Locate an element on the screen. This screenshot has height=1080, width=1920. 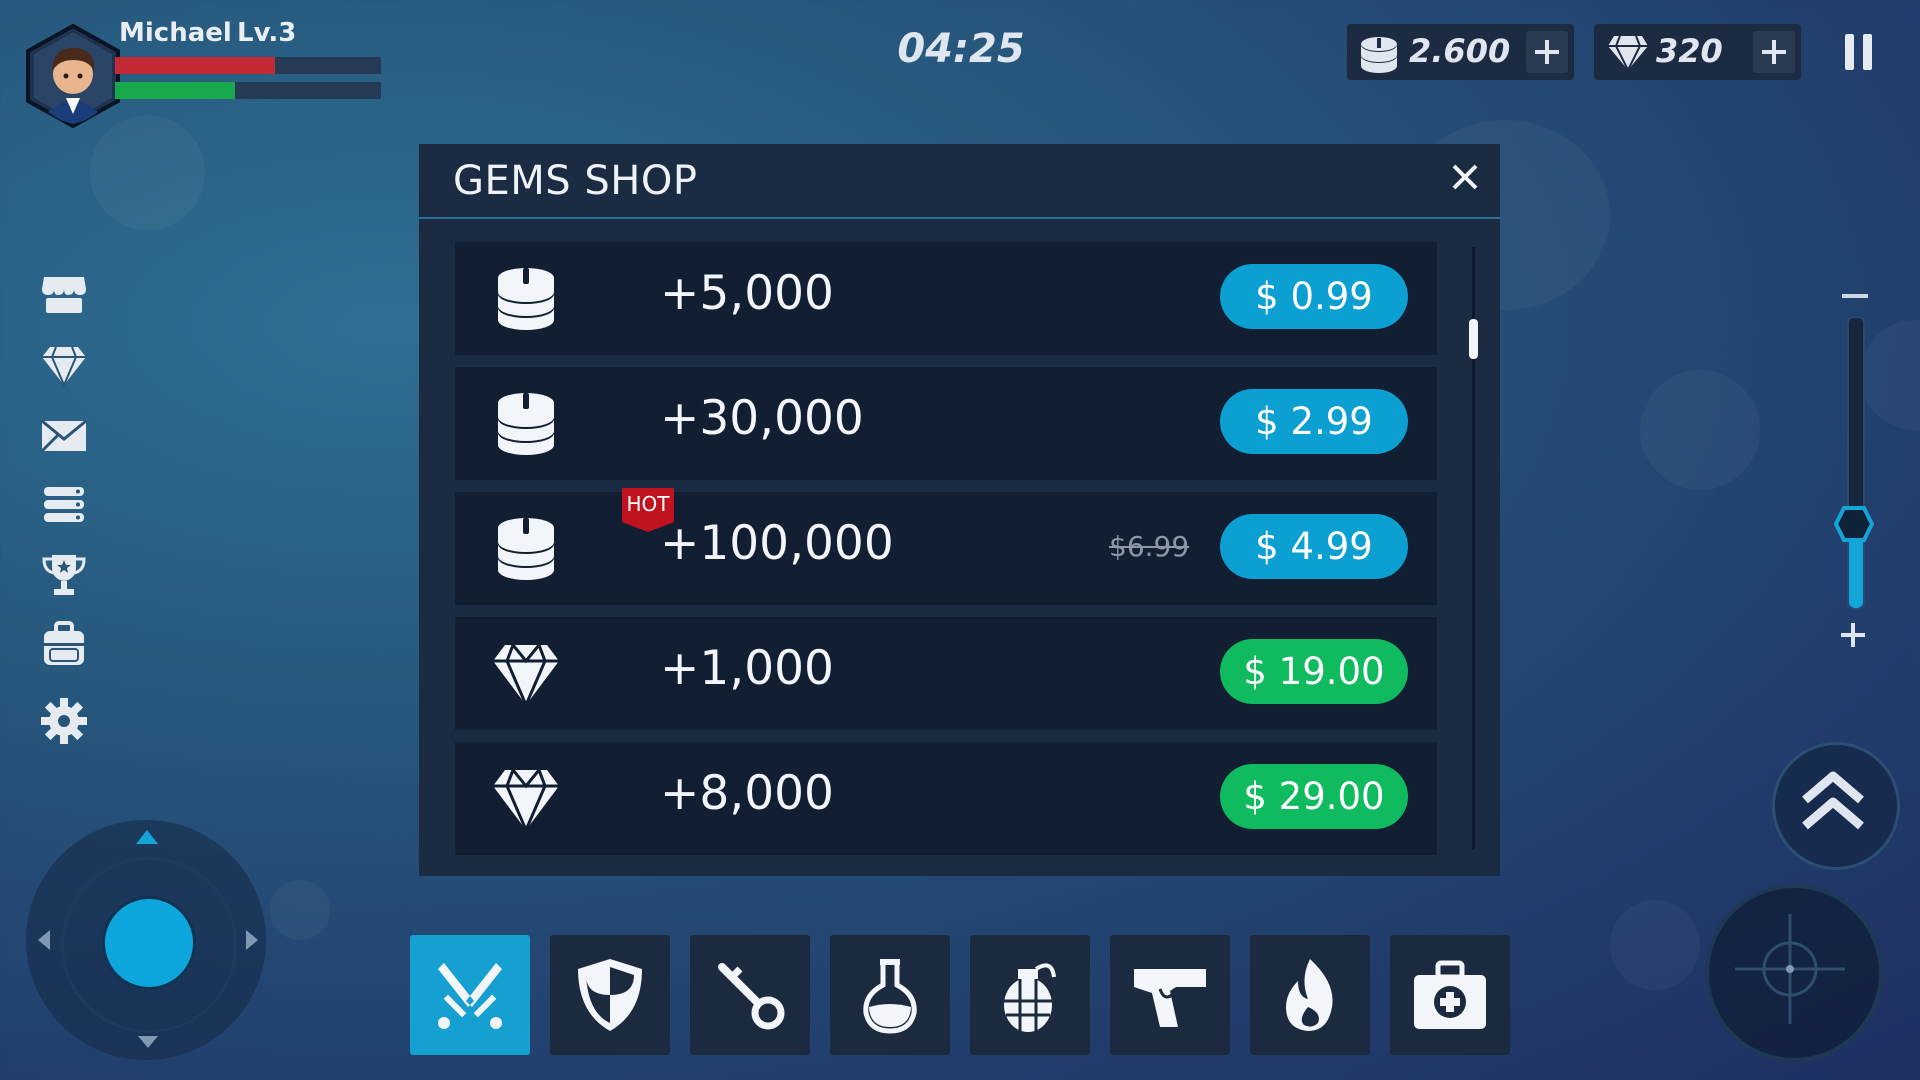
buy-button: $ 2.99 is located at coordinates (1314, 421).